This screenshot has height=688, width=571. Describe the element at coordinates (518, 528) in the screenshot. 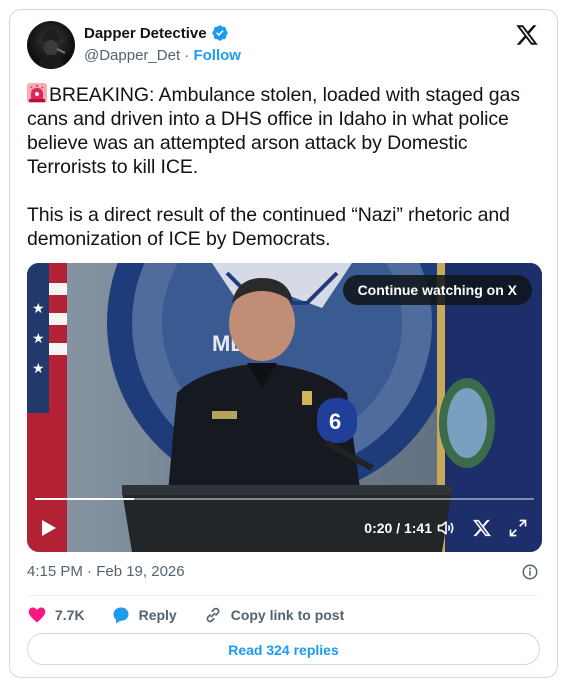

I see `fullscreen-icon` at that location.